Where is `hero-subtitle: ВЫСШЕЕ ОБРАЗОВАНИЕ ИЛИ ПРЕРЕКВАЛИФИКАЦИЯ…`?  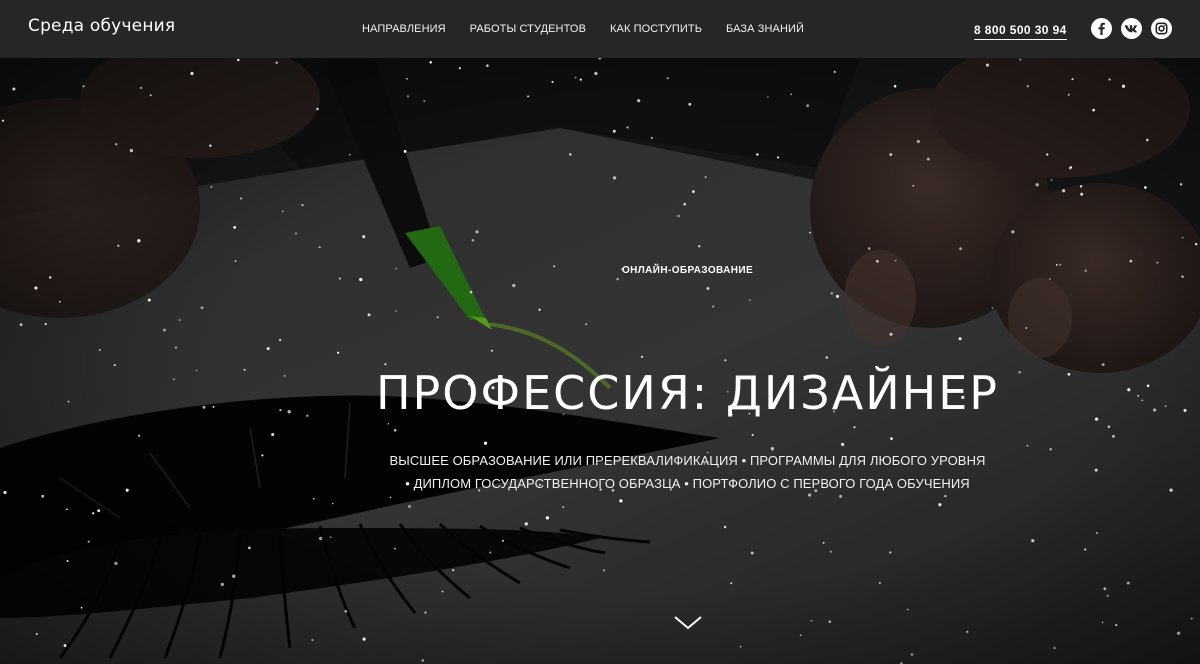 hero-subtitle: ВЫСШЕЕ ОБРАЗОВАНИЕ ИЛИ ПРЕРЕКВАЛИФИКАЦИЯ… is located at coordinates (600, 472).